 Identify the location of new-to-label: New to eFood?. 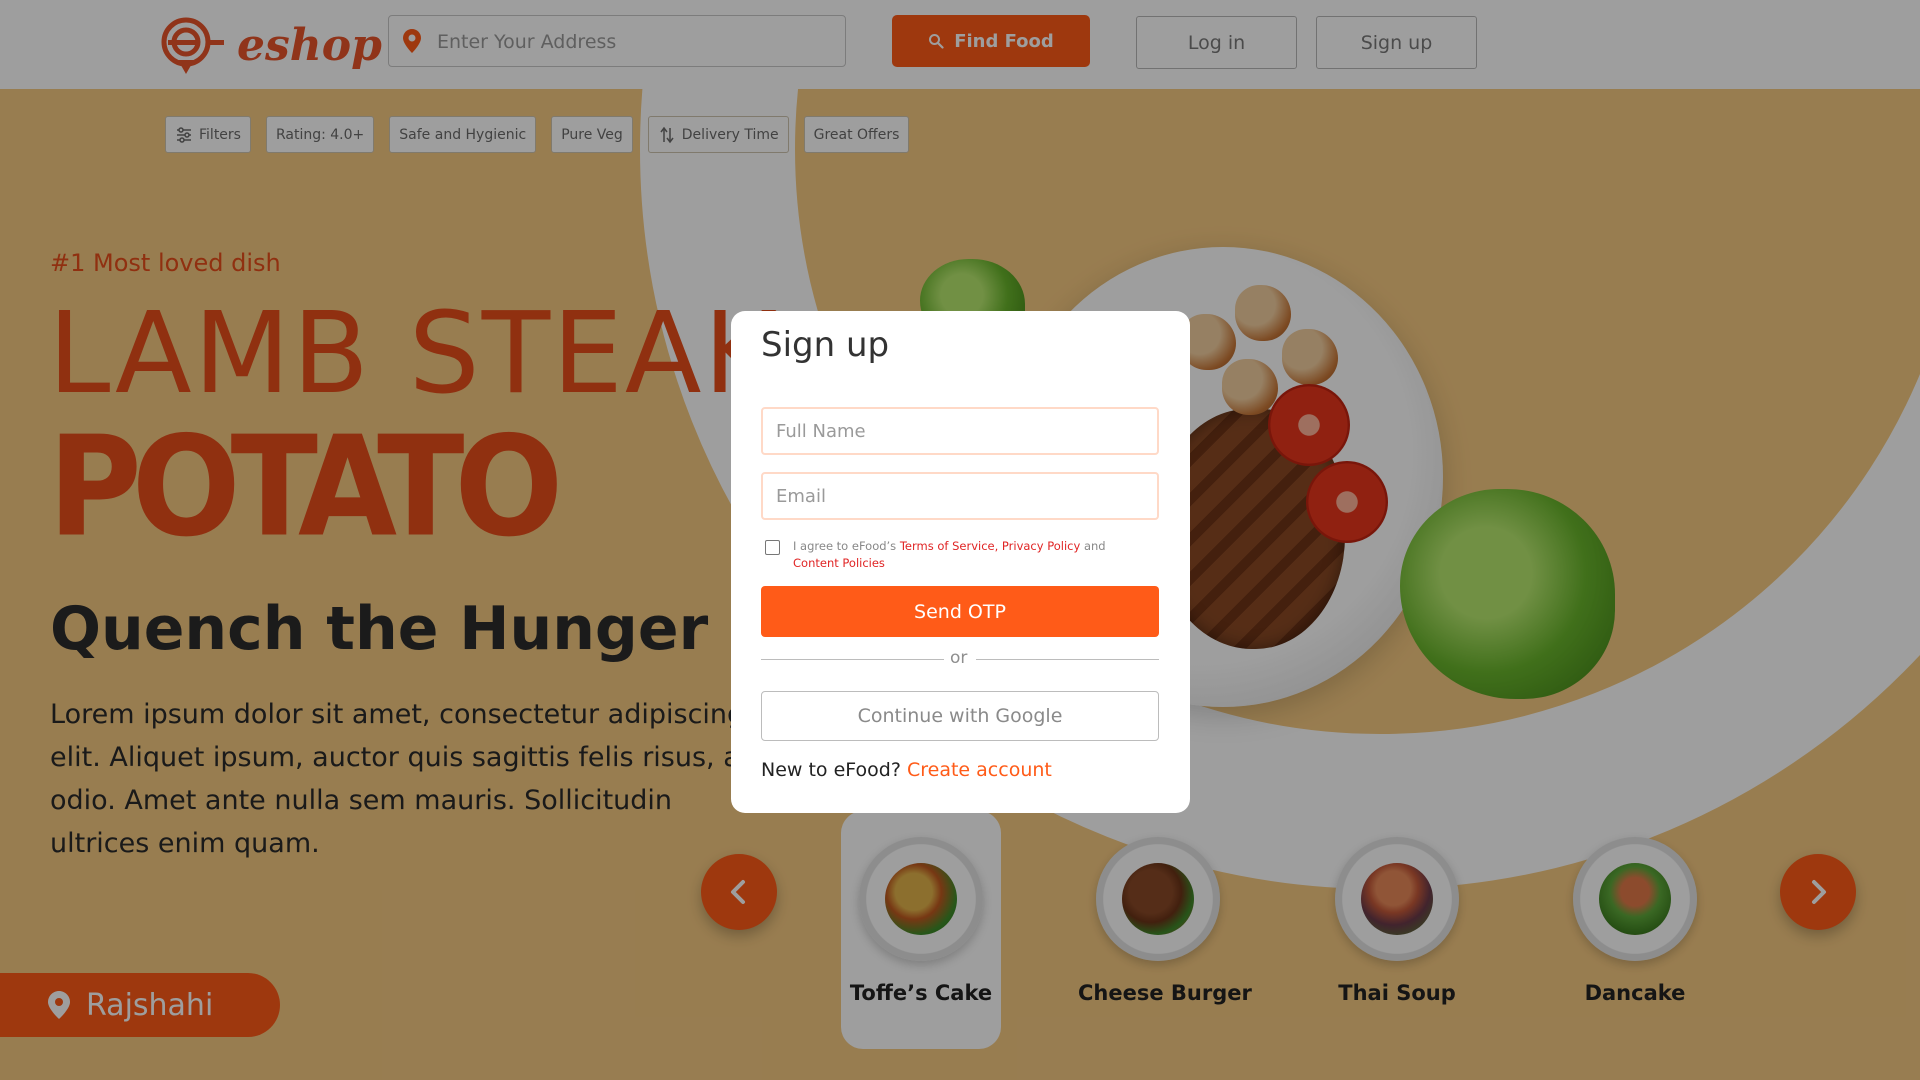
(834, 770).